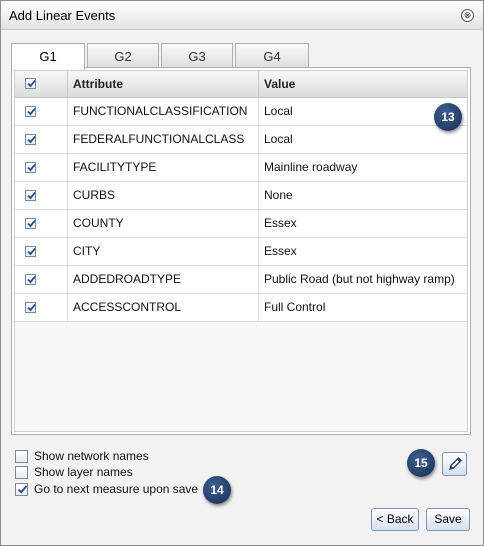 This screenshot has height=546, width=484. I want to click on attribute-cell: ACCESSCONTROL, so click(127, 307).